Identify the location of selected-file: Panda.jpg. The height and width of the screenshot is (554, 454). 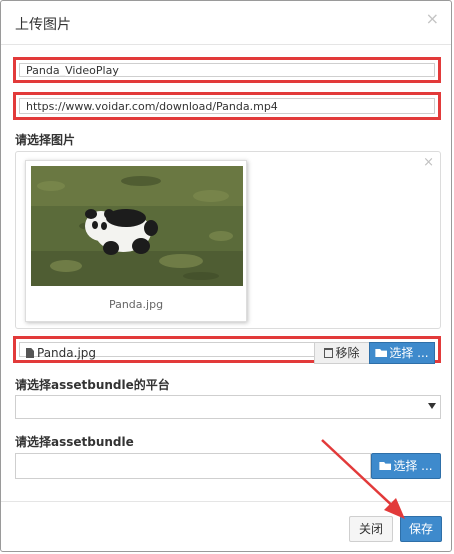
(61, 353).